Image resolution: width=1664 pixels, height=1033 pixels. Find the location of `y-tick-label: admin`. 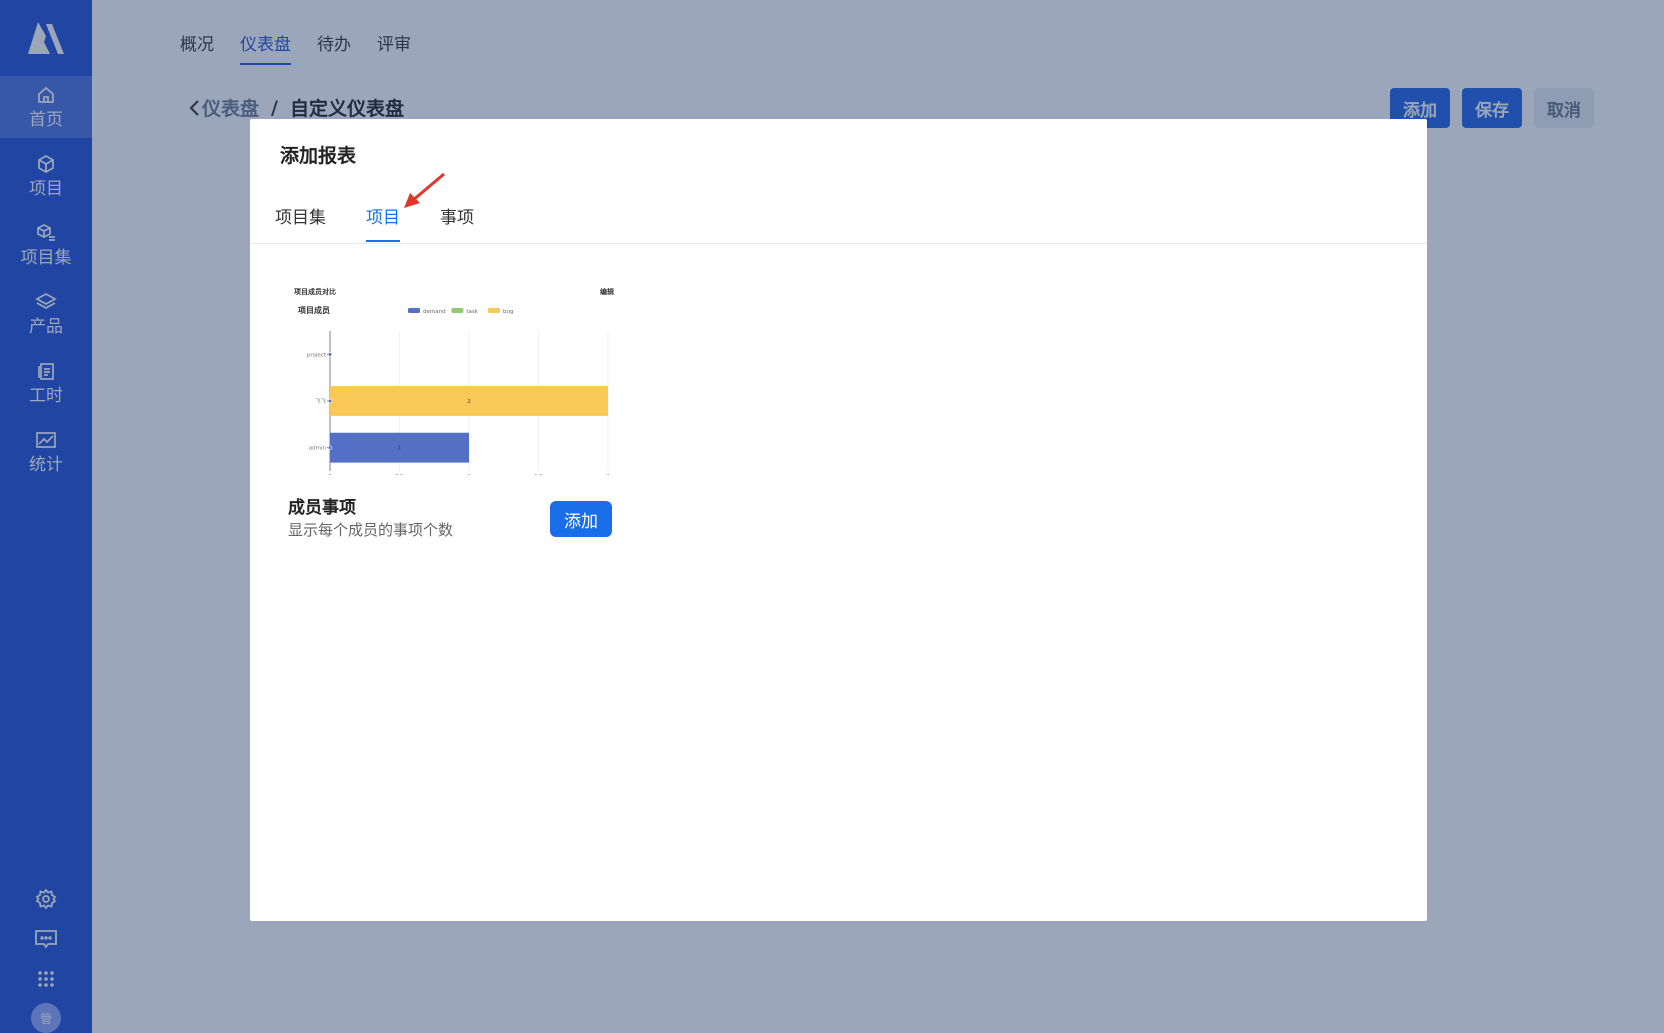

y-tick-label: admin is located at coordinates (318, 449).